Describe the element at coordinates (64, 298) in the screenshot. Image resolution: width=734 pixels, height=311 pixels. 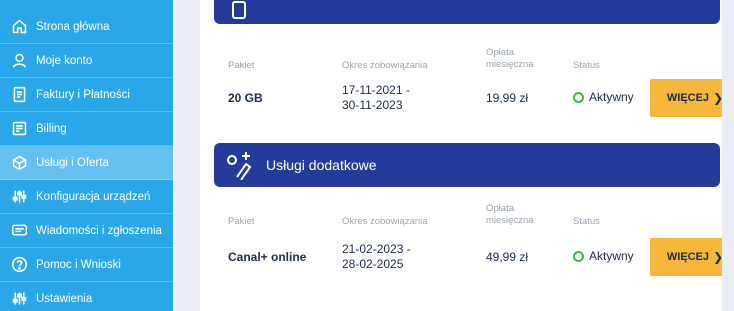
I see `sidebar-item-label: Ustawienia` at that location.